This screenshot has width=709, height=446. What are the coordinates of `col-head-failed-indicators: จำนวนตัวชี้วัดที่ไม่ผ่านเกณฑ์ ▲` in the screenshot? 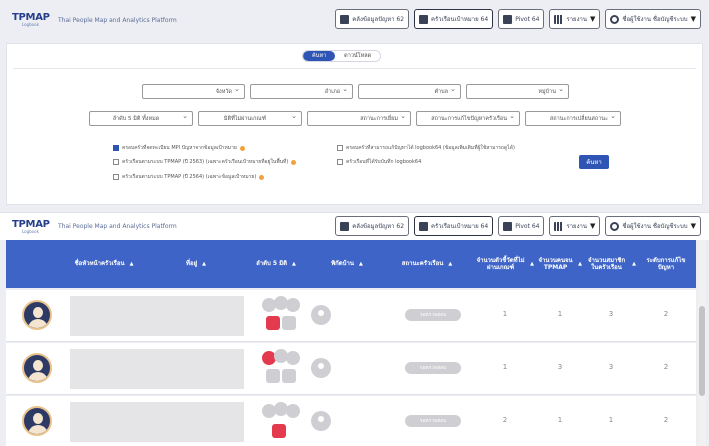 It's located at (505, 264).